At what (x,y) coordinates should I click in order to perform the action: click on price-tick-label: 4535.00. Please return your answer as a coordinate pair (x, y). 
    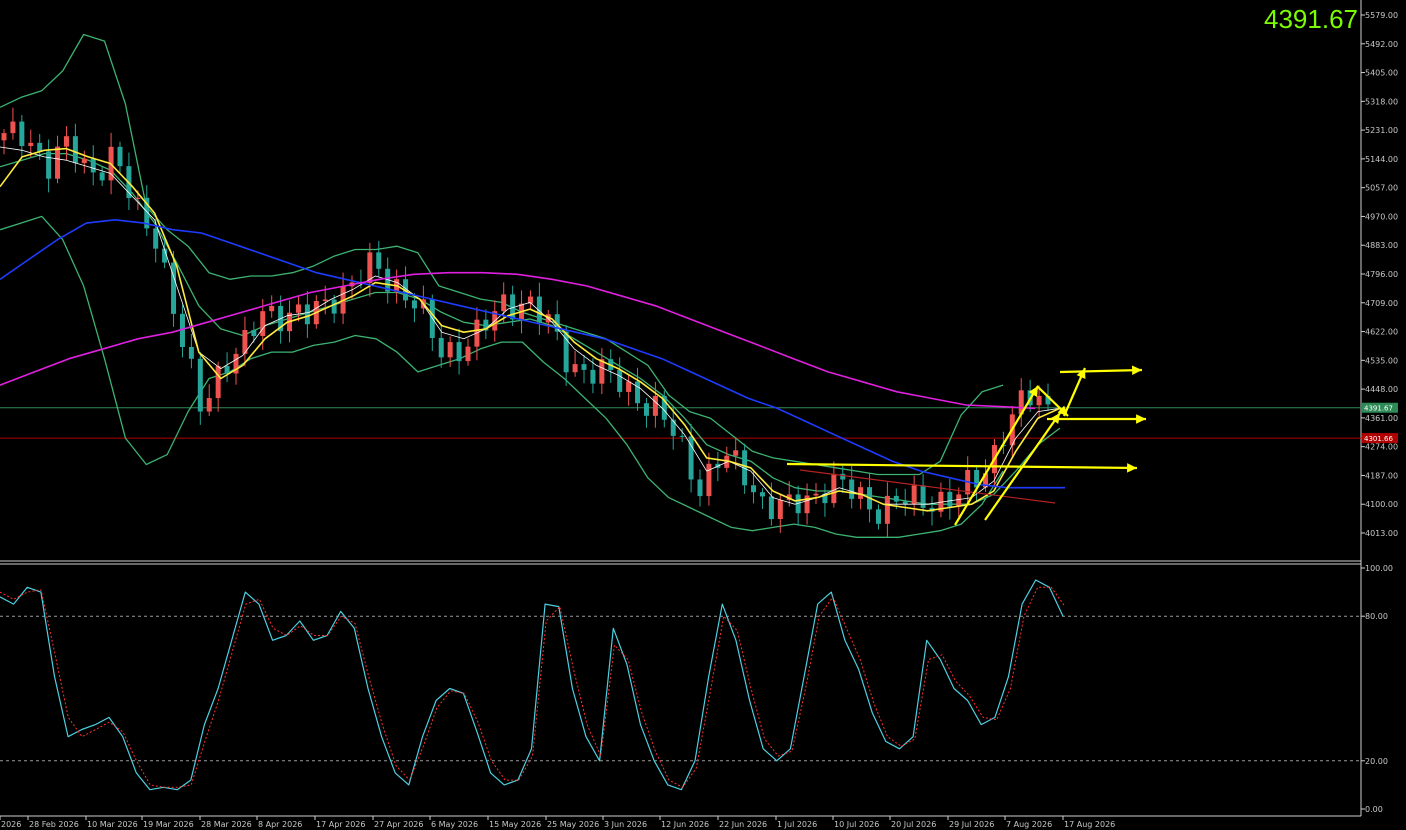
    Looking at the image, I should click on (1381, 360).